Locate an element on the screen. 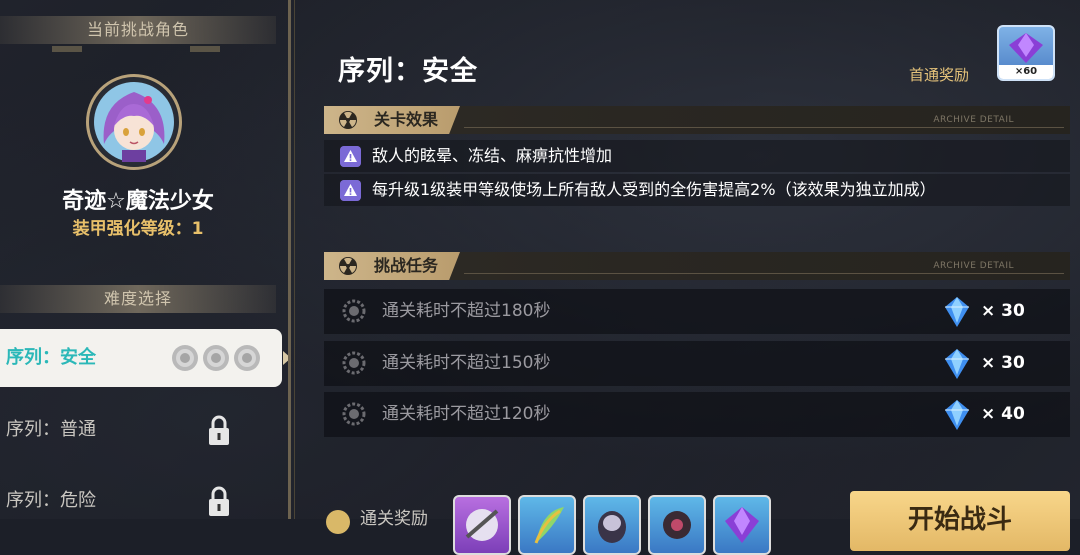 Image resolution: width=1080 pixels, height=555 pixels. first-clear-reward-count: ×60 is located at coordinates (1026, 72).